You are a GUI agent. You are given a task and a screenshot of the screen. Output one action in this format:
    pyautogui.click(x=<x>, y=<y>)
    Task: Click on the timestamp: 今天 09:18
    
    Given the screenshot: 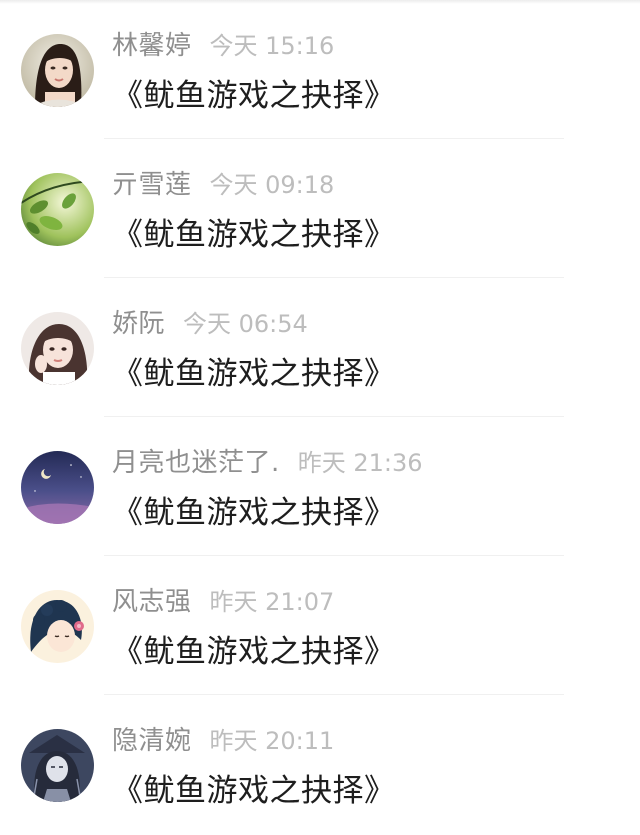 What is the action you would take?
    pyautogui.click(x=272, y=185)
    